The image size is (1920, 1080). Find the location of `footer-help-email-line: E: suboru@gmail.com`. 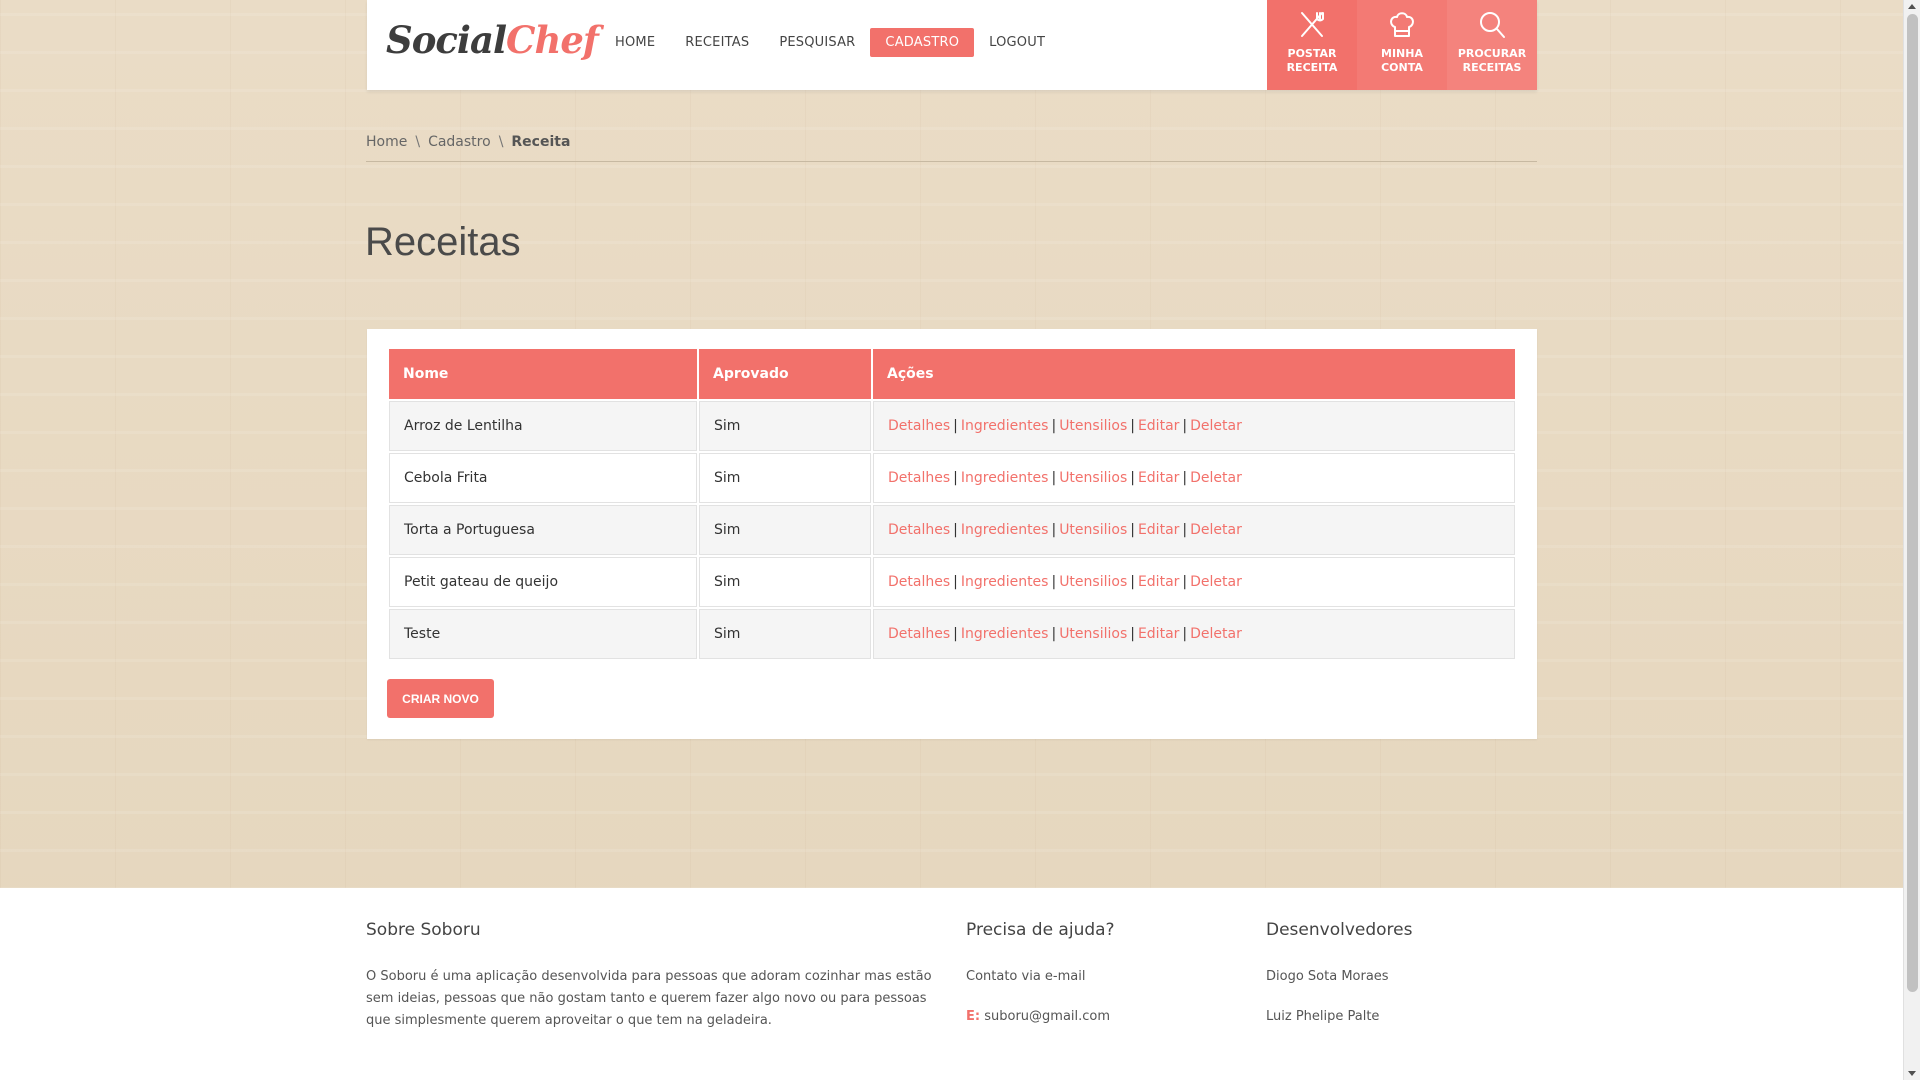

footer-help-email-line: E: suboru@gmail.com is located at coordinates (1096, 1017).